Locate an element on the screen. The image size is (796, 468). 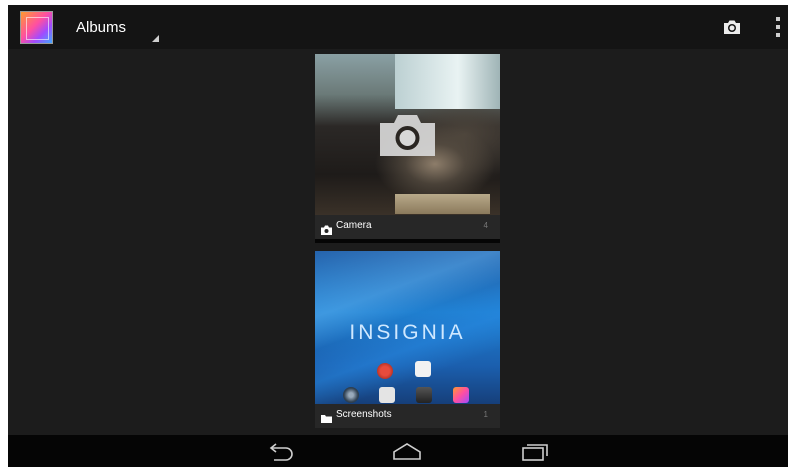
album-label-bar: Camera 4 is located at coordinates (407, 227).